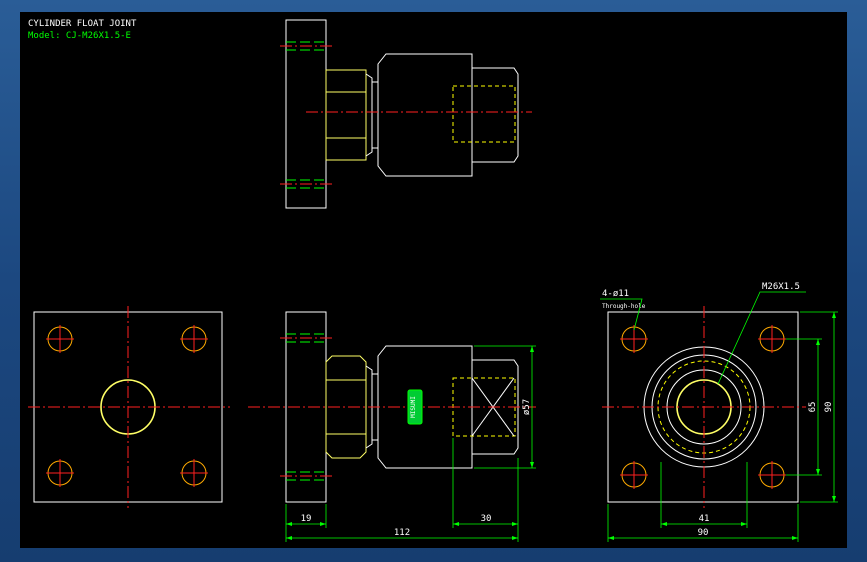 Image resolution: width=867 pixels, height=562 pixels. I want to click on front-view: MISUMI, so click(392, 407).